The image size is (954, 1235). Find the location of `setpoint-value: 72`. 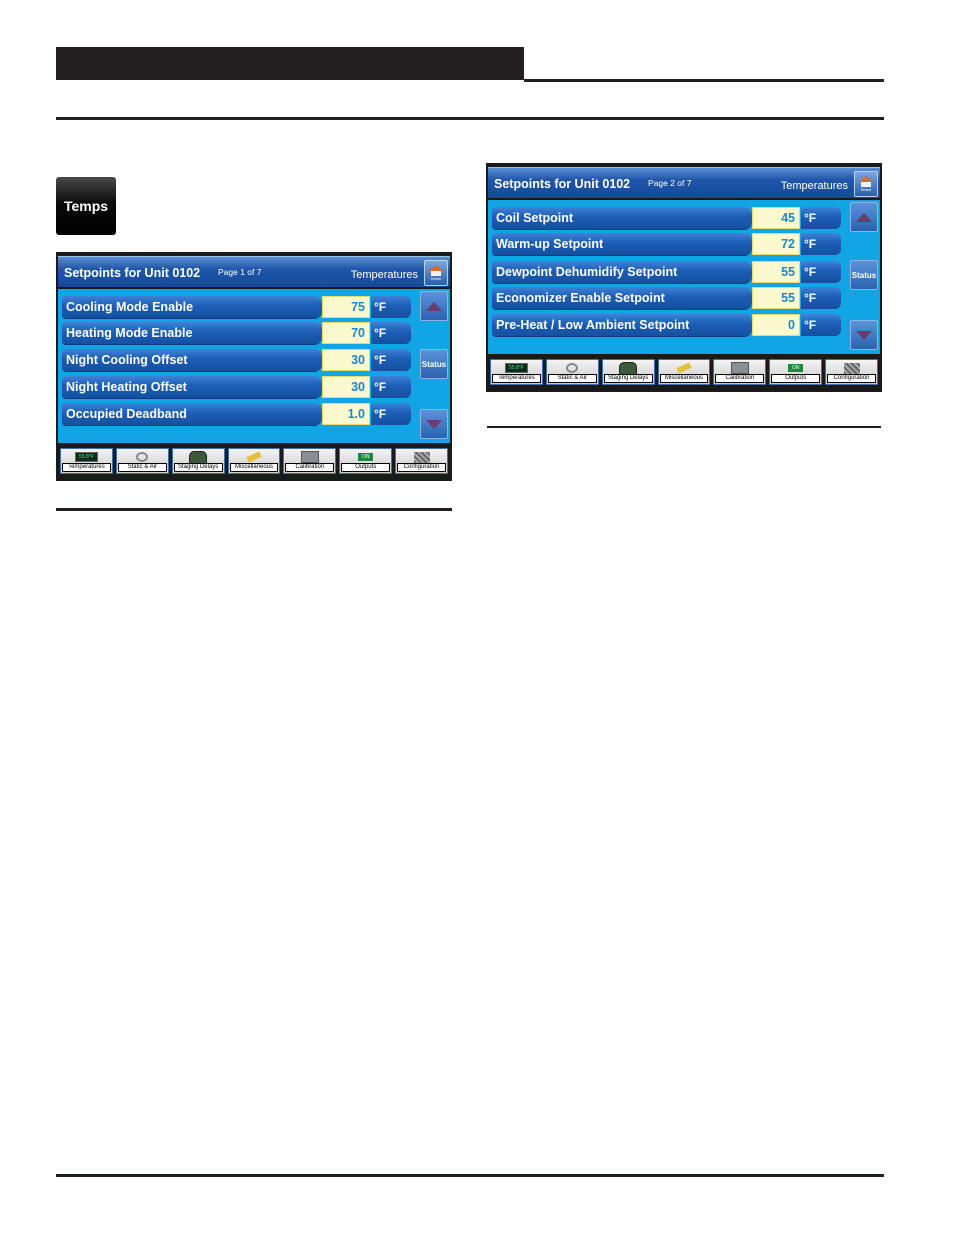

setpoint-value: 72 is located at coordinates (776, 244).